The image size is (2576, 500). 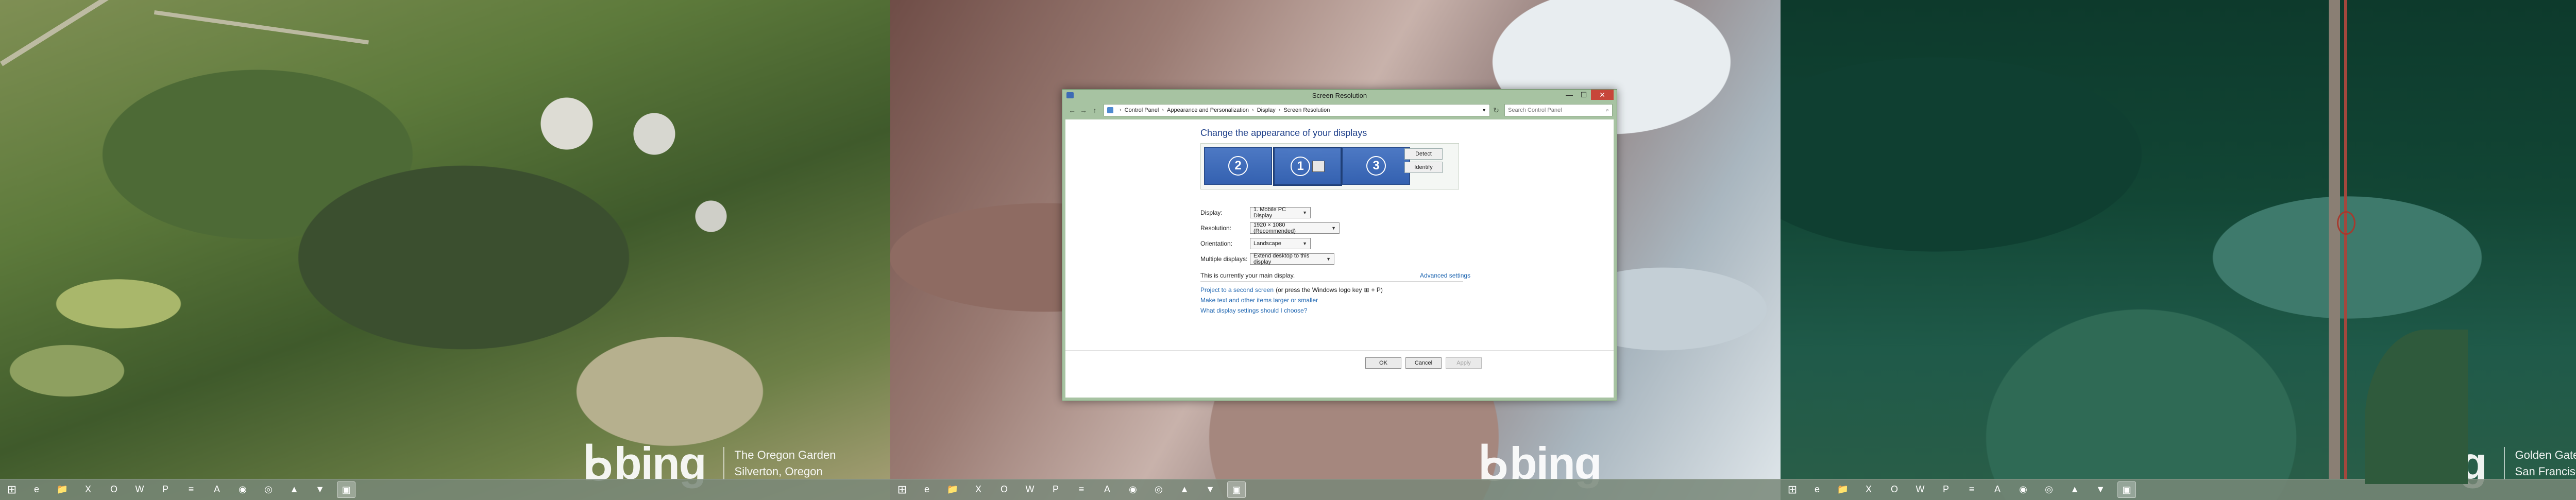 I want to click on cancel-button: Cancel, so click(x=1423, y=363).